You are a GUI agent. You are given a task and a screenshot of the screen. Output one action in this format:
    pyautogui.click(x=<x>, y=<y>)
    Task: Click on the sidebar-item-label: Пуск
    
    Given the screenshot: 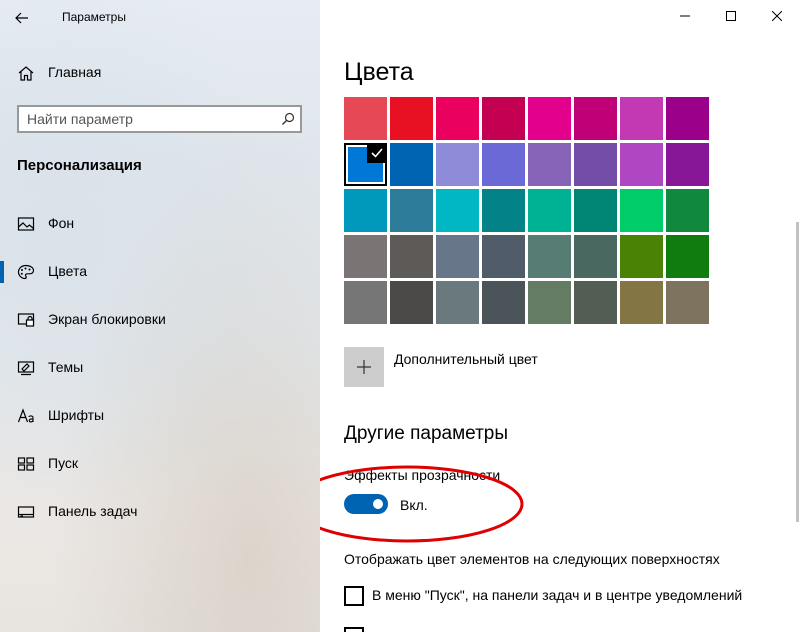 What is the action you would take?
    pyautogui.click(x=63, y=463)
    